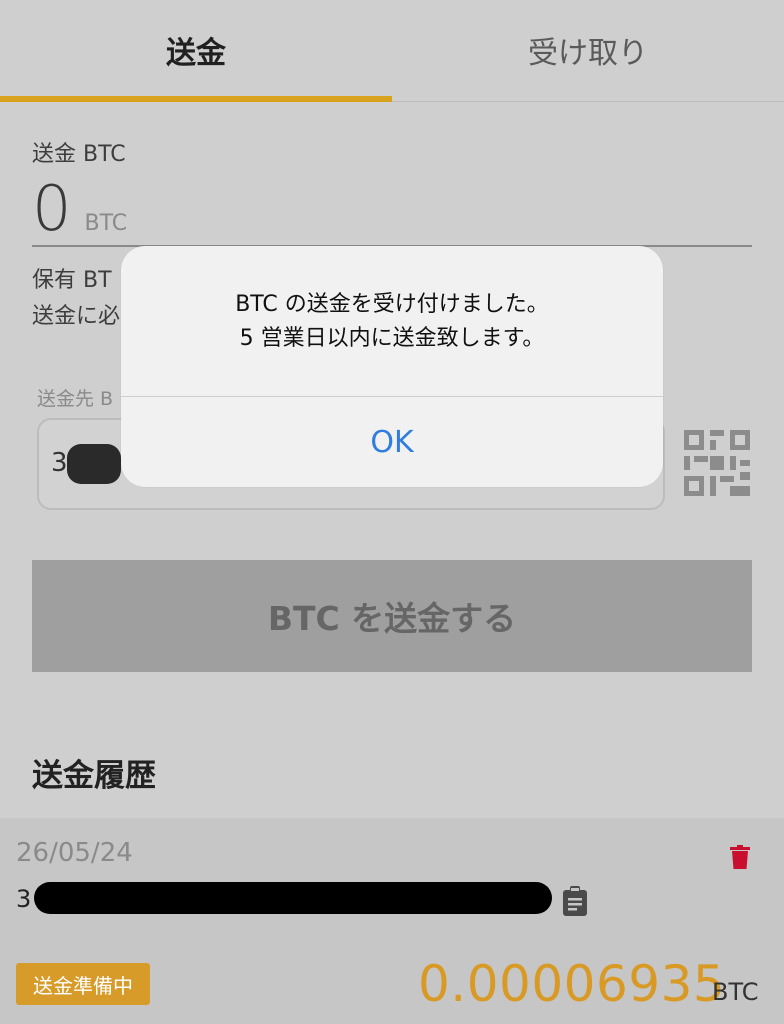 The image size is (784, 1024). Describe the element at coordinates (392, 322) in the screenshot. I see `dialog-message: BTC の送金を受け付けました。 5 営業日以内に送金致します。` at that location.